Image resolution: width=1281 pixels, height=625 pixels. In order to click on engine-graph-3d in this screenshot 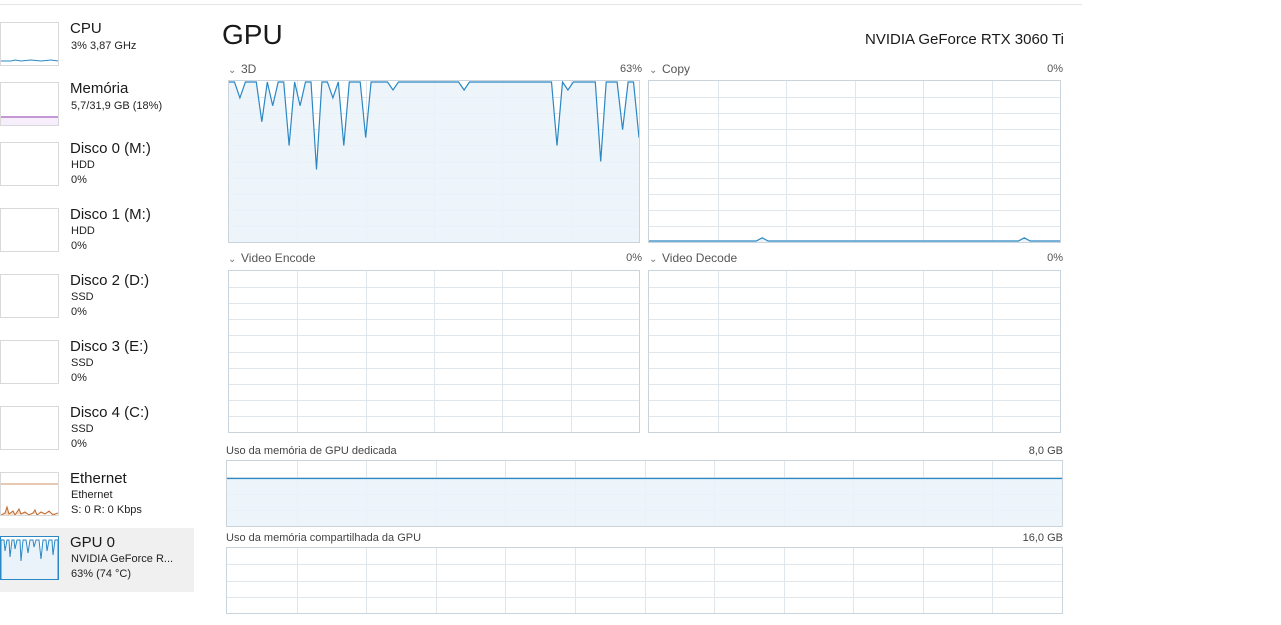, I will do `click(434, 161)`.